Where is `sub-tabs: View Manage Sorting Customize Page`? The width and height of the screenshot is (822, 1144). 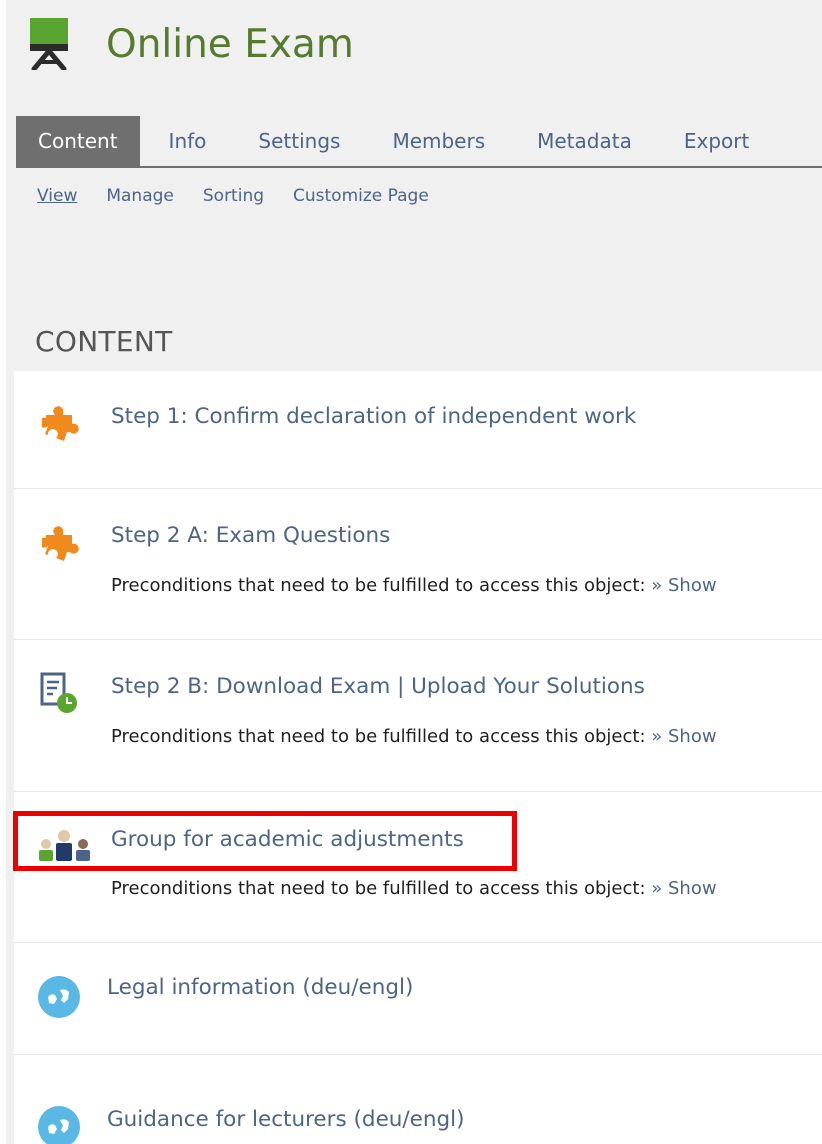 sub-tabs: View Manage Sorting Customize Page is located at coordinates (233, 196).